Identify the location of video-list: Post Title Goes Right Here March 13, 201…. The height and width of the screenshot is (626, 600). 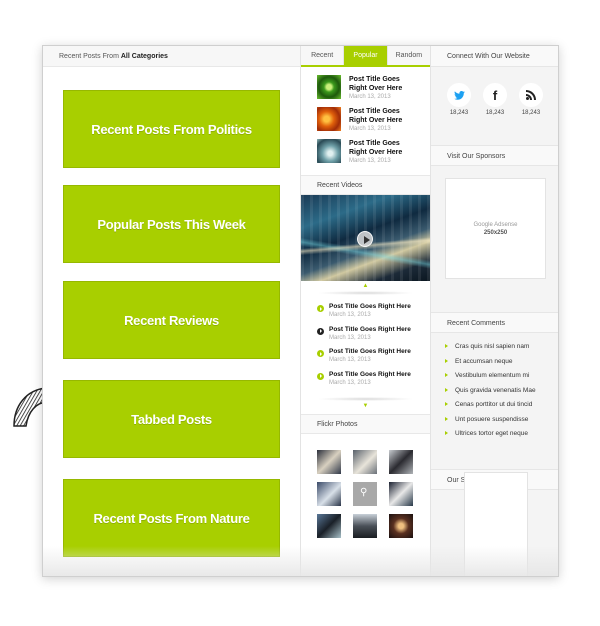
(365, 346).